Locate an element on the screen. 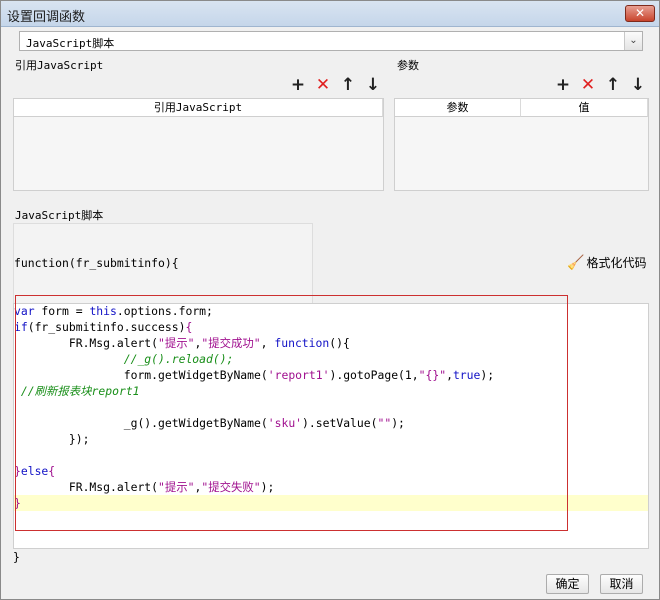 The width and height of the screenshot is (660, 600). chevron-down-icon: ⌄ is located at coordinates (633, 41).